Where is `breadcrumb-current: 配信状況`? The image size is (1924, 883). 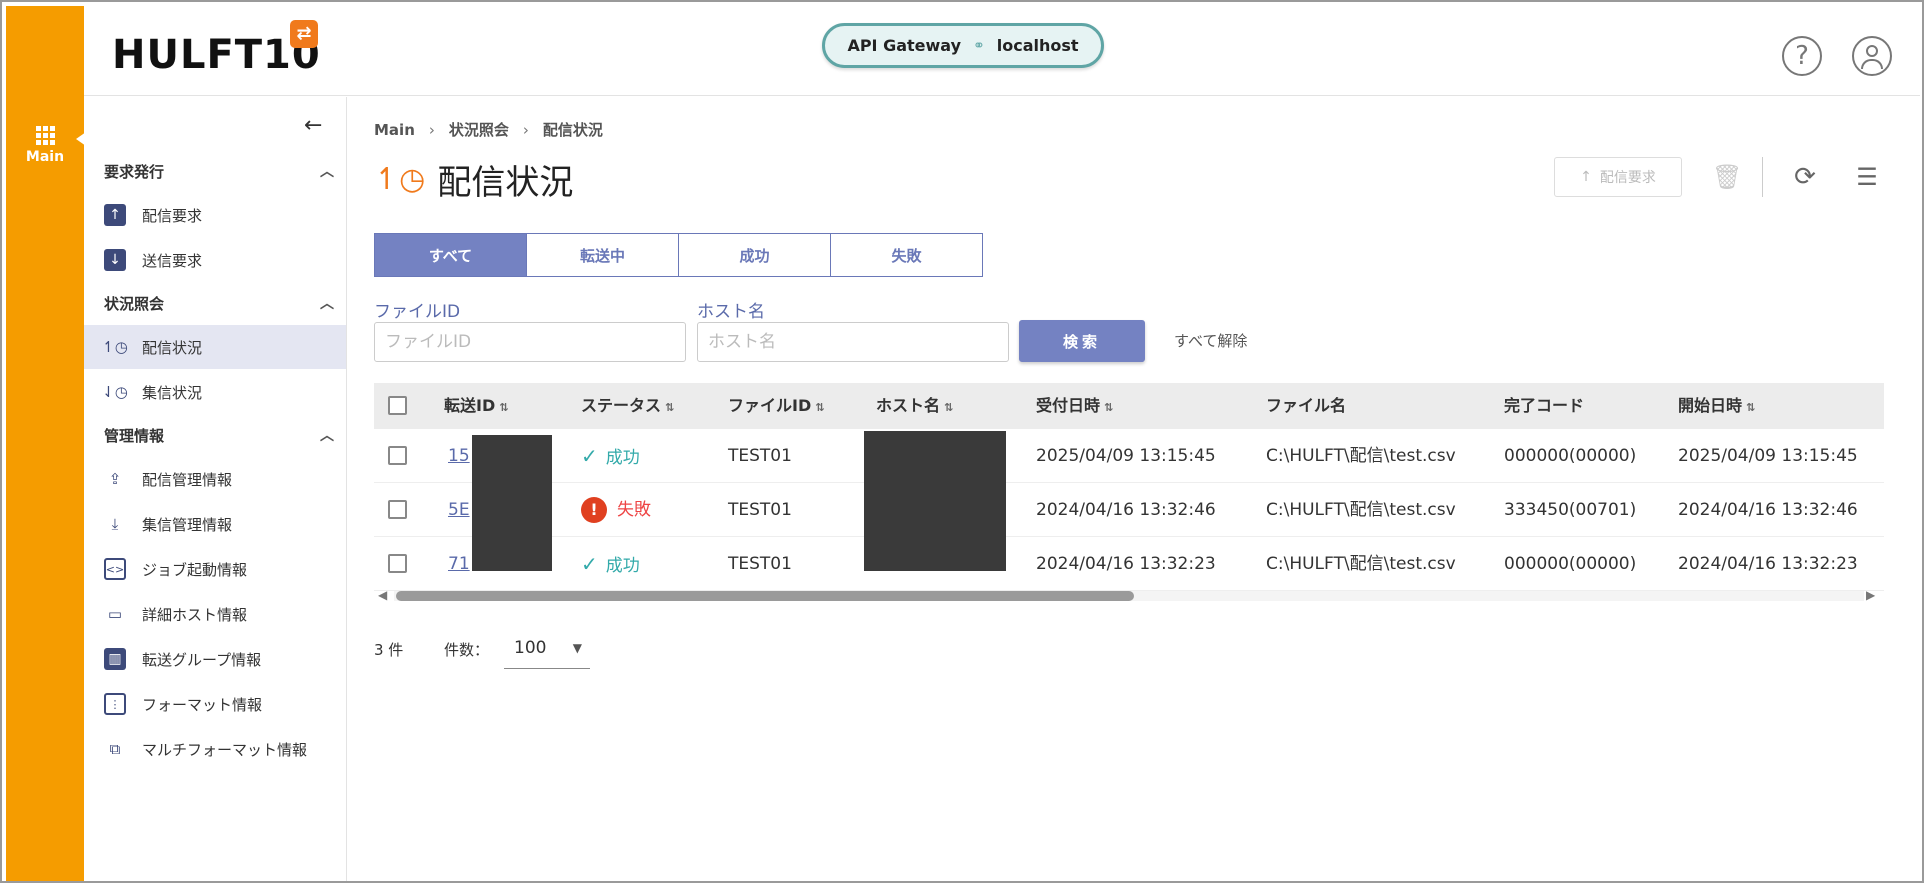 breadcrumb-current: 配信状況 is located at coordinates (572, 130).